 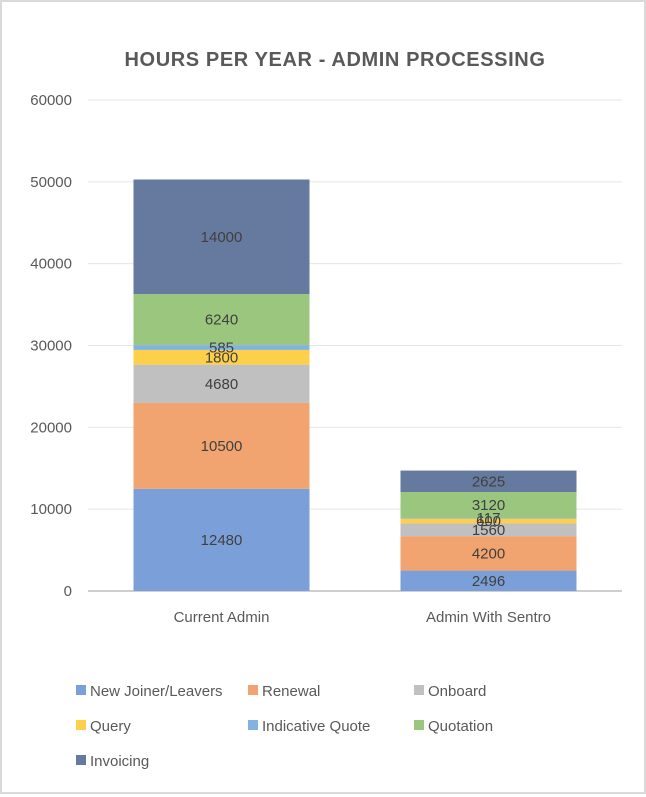 I want to click on y-tick-label: 40000, so click(x=51, y=264).